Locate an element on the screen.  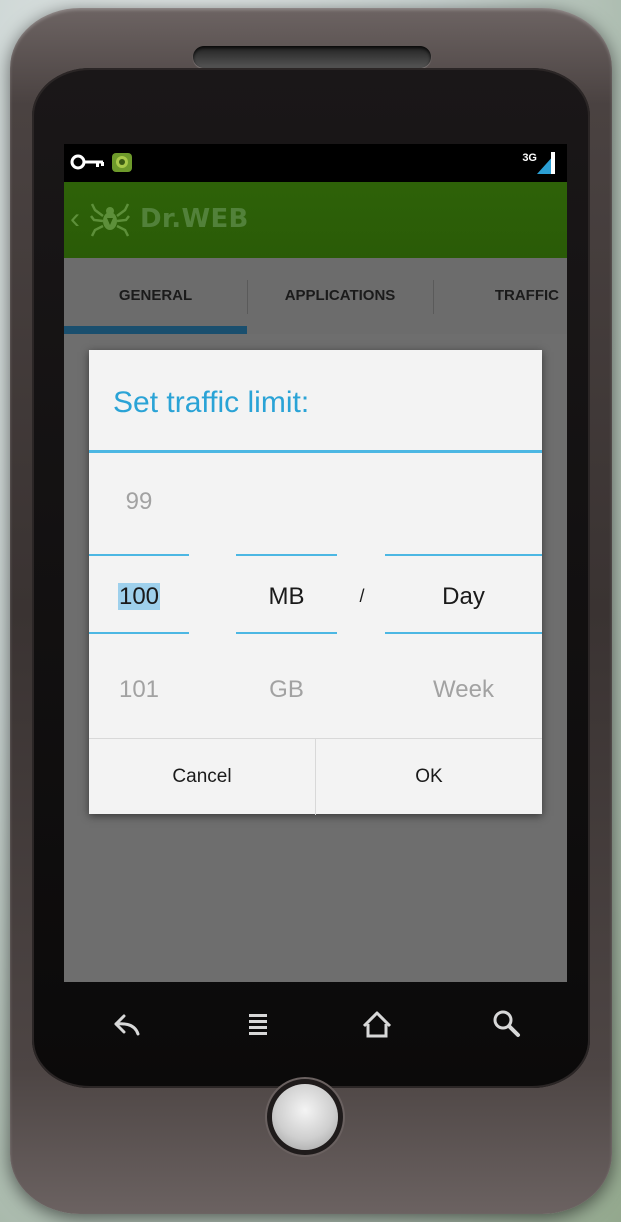
app-title: Dr.WEB is located at coordinates (194, 219).